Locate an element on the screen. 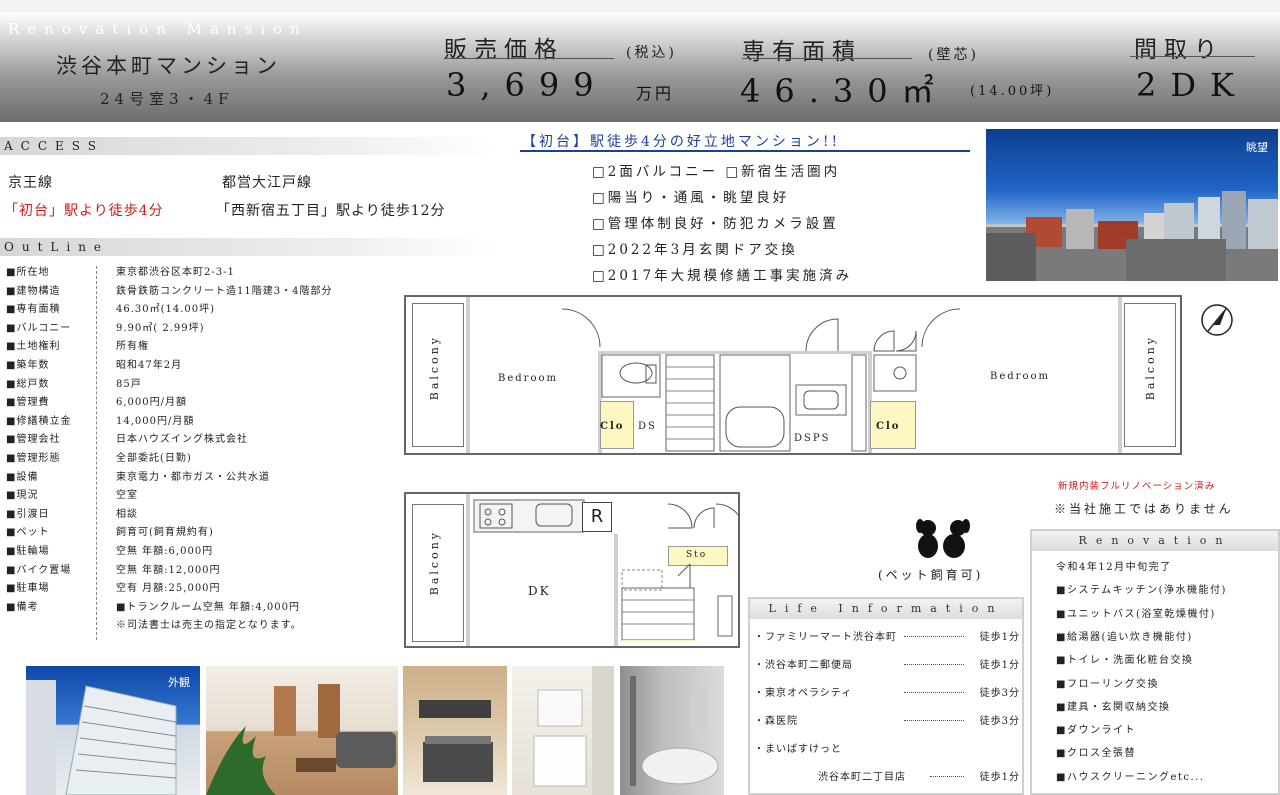  outline-row-label: ■管理会社 is located at coordinates (33, 440).